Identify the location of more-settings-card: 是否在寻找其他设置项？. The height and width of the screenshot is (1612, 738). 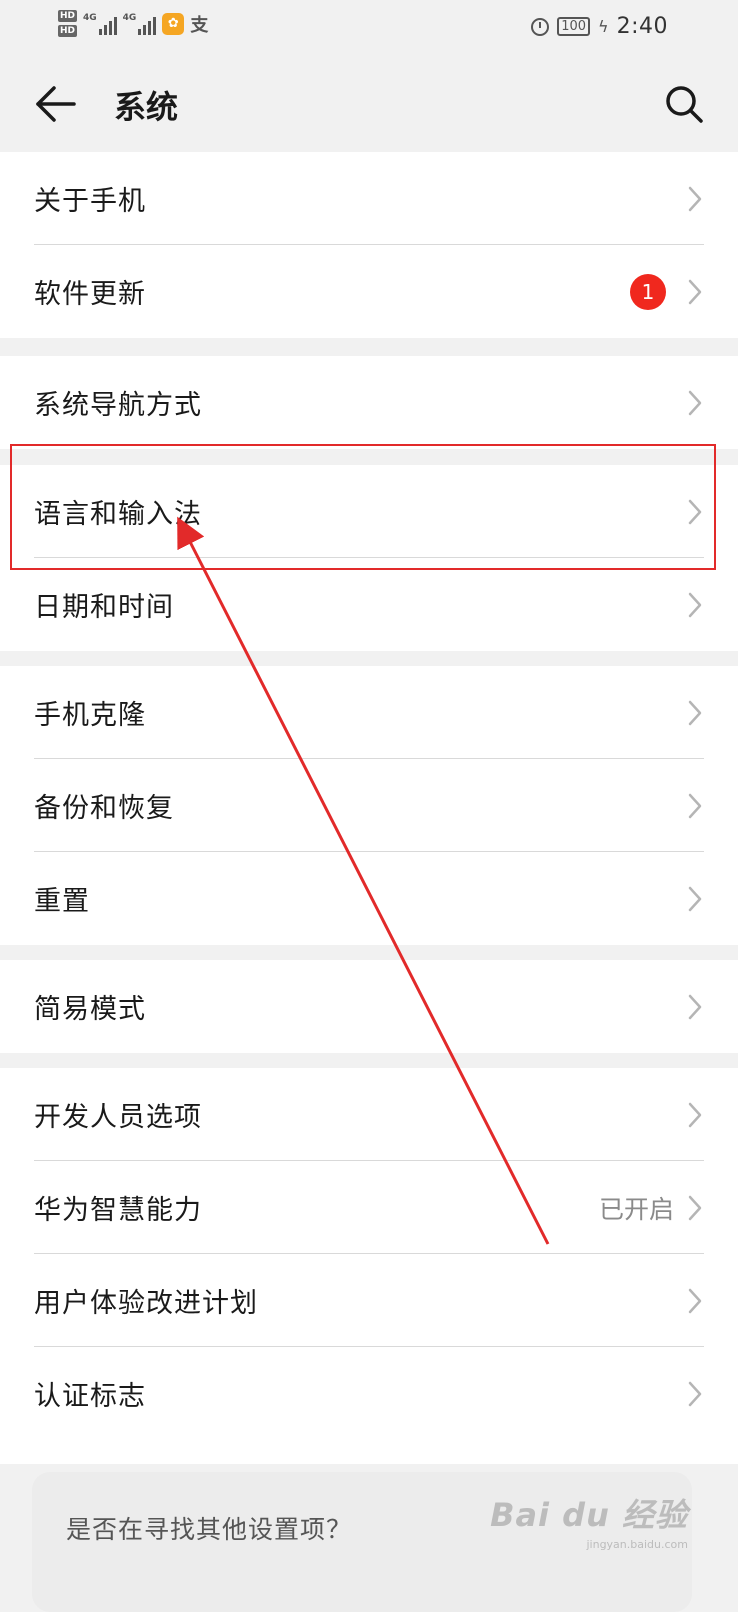
(362, 1542).